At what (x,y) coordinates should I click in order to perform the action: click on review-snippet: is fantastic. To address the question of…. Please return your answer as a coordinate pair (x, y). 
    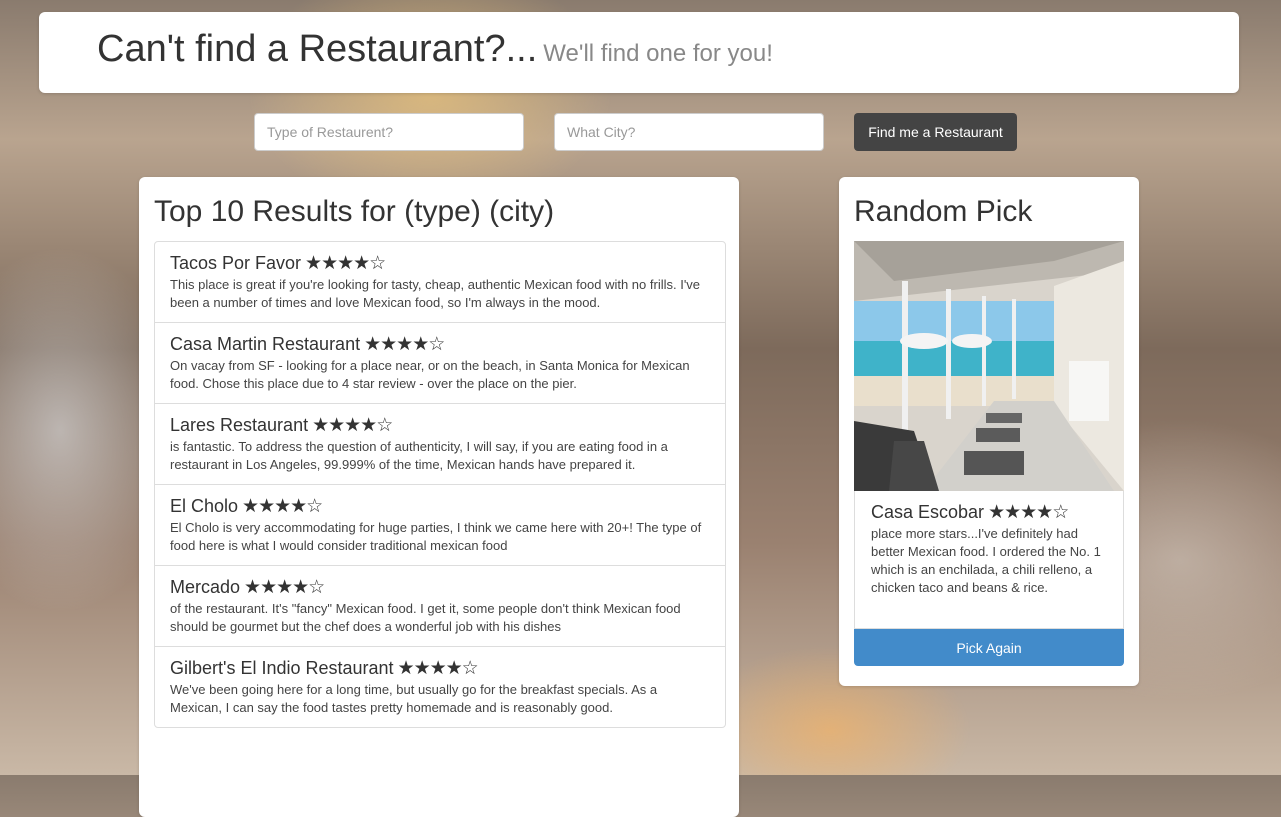
    Looking at the image, I should click on (419, 455).